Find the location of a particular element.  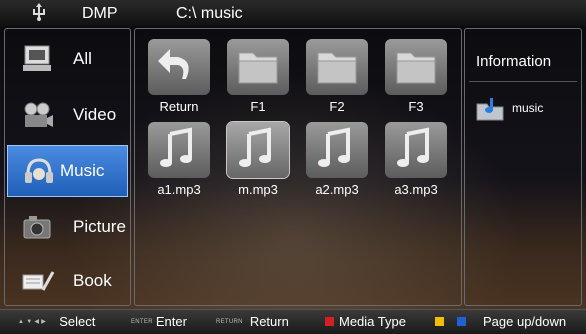

yellow-key-icon is located at coordinates (439, 321).